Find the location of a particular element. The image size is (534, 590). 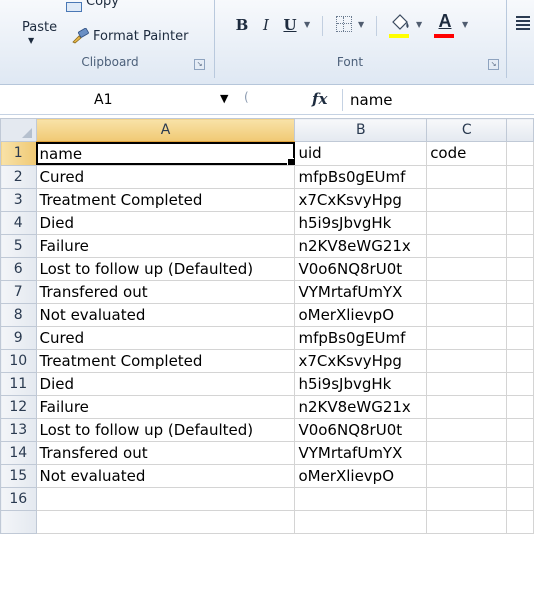

fill-color-icon is located at coordinates (400, 24).